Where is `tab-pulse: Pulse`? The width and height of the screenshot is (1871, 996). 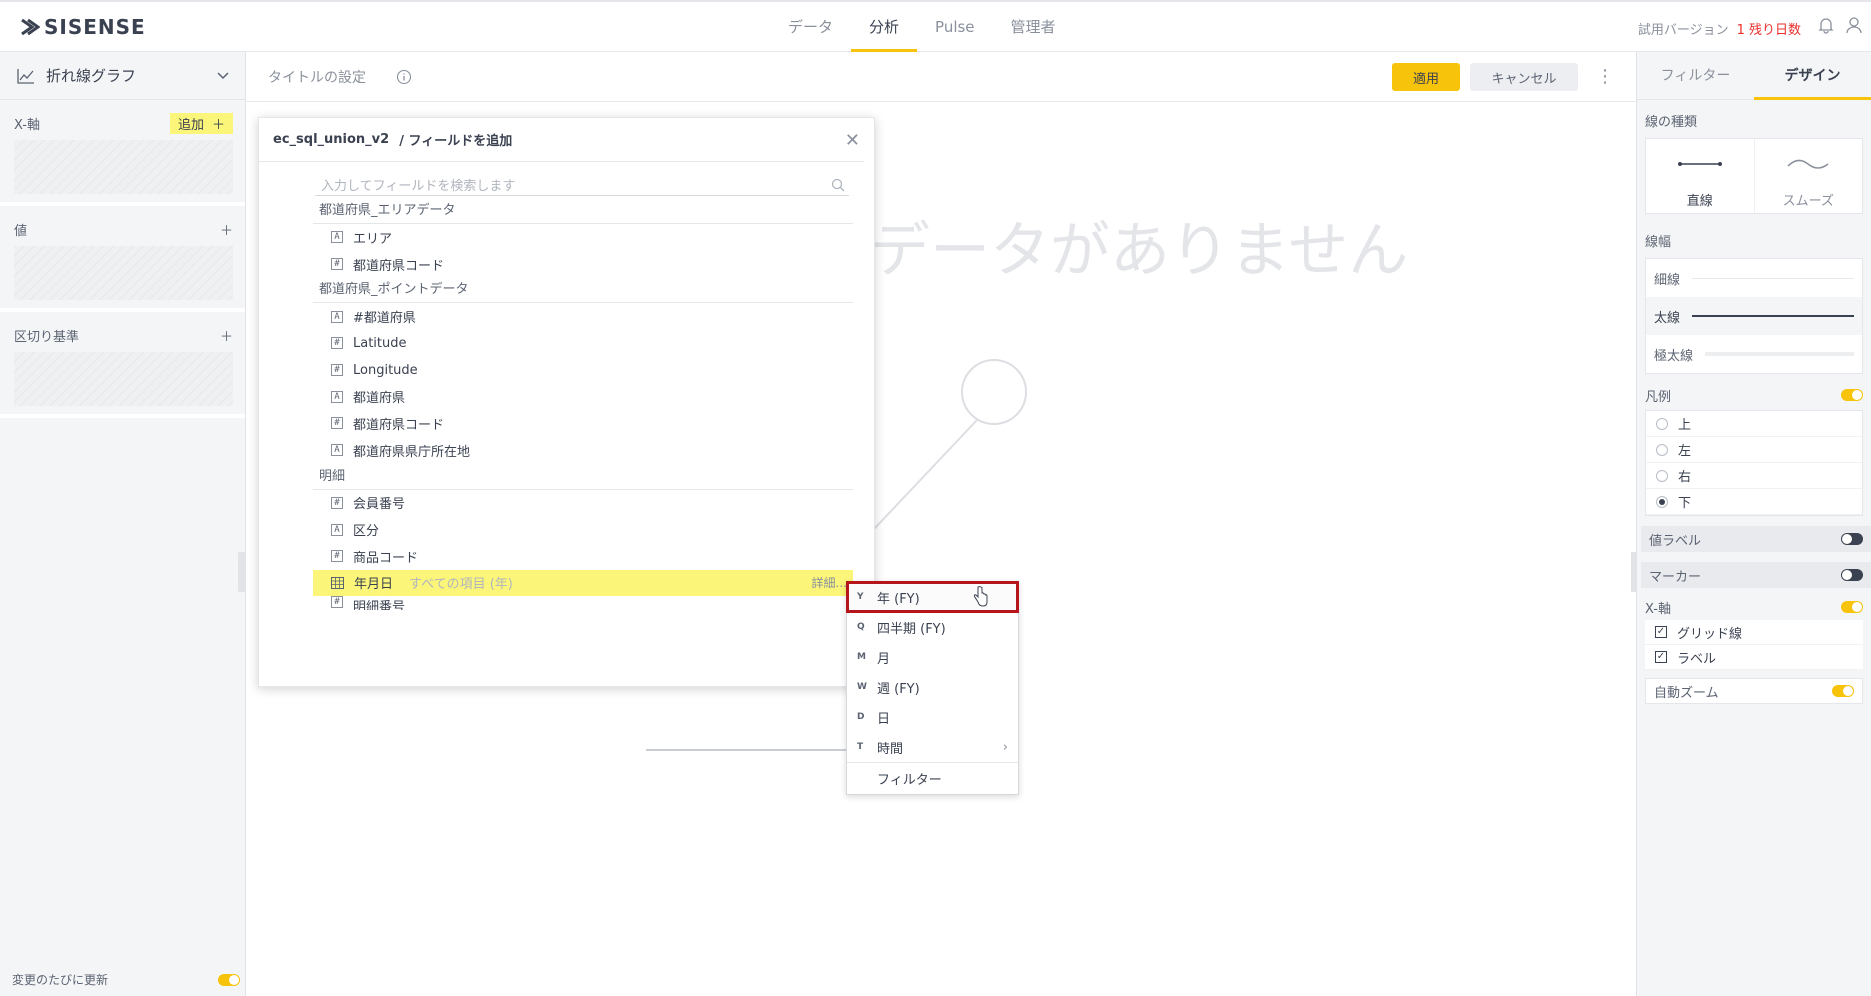 tab-pulse: Pulse is located at coordinates (955, 27).